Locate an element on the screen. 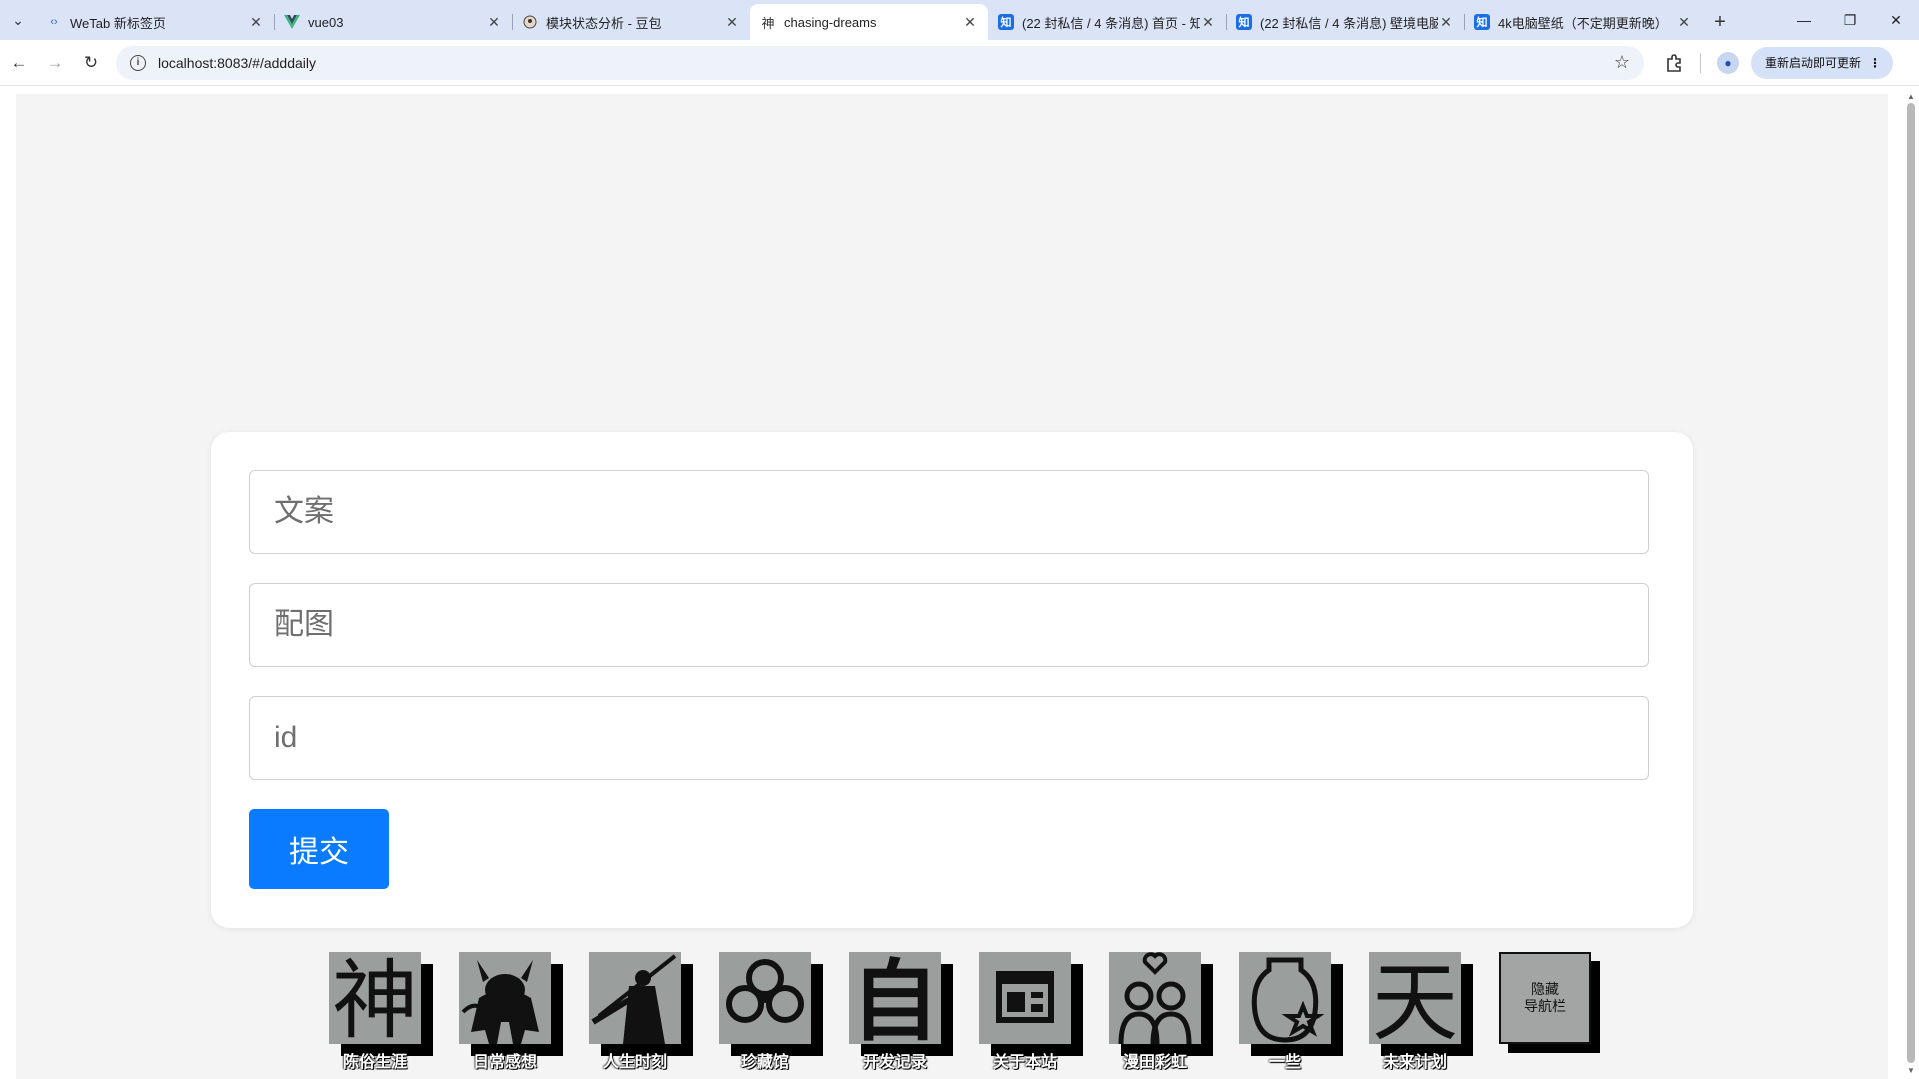 The height and width of the screenshot is (1079, 1919). update-button: 重新启动即可更新 ⋮ is located at coordinates (1822, 62).